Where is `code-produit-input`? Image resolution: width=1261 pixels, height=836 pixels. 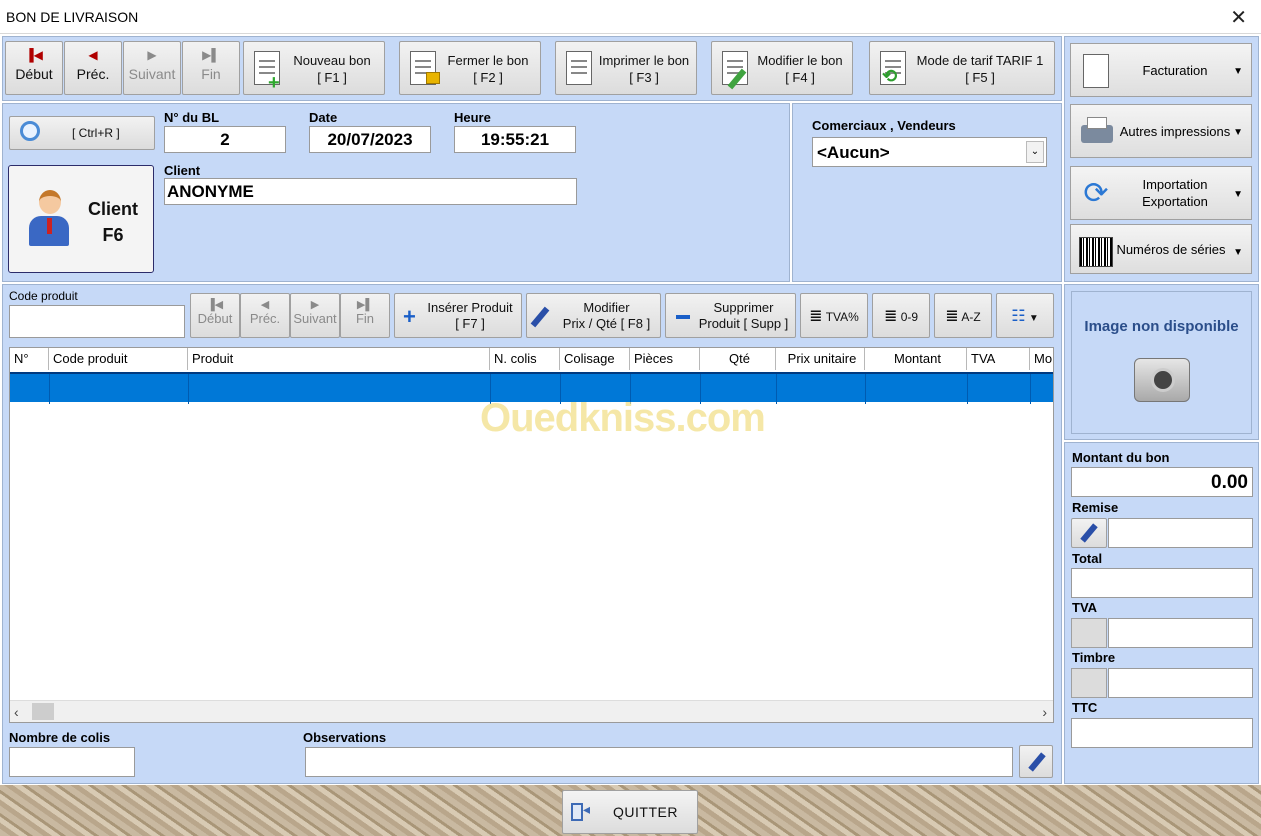 code-produit-input is located at coordinates (97, 321).